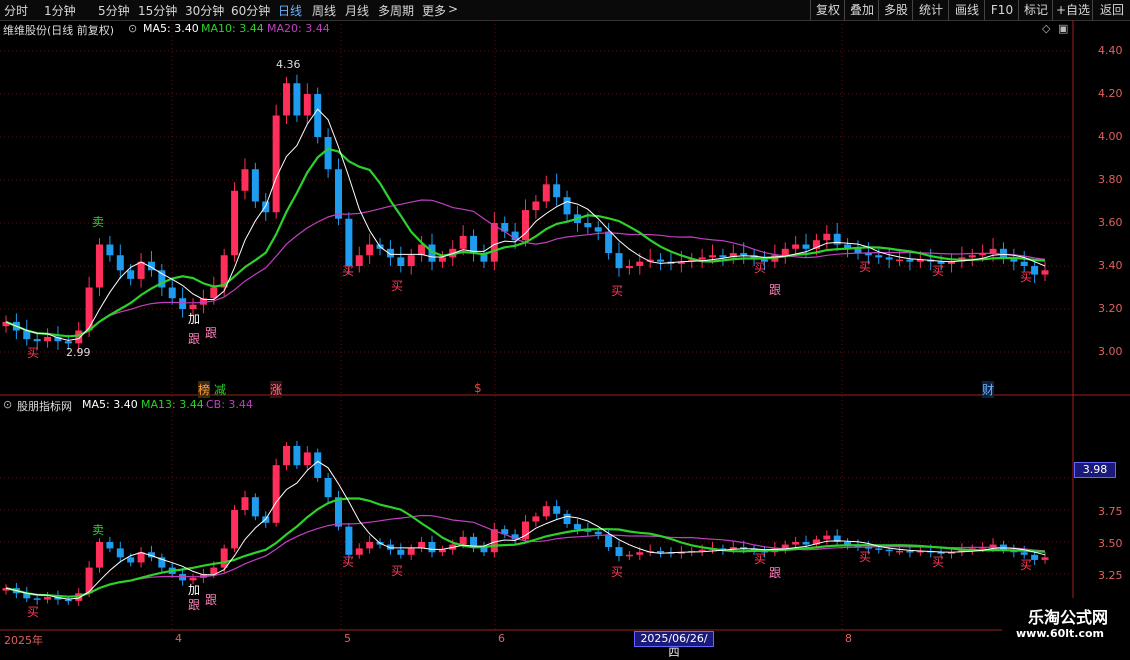 This screenshot has width=1130, height=660. What do you see at coordinates (1060, 633) in the screenshot?
I see `watermark-url: www.60lt.com` at bounding box center [1060, 633].